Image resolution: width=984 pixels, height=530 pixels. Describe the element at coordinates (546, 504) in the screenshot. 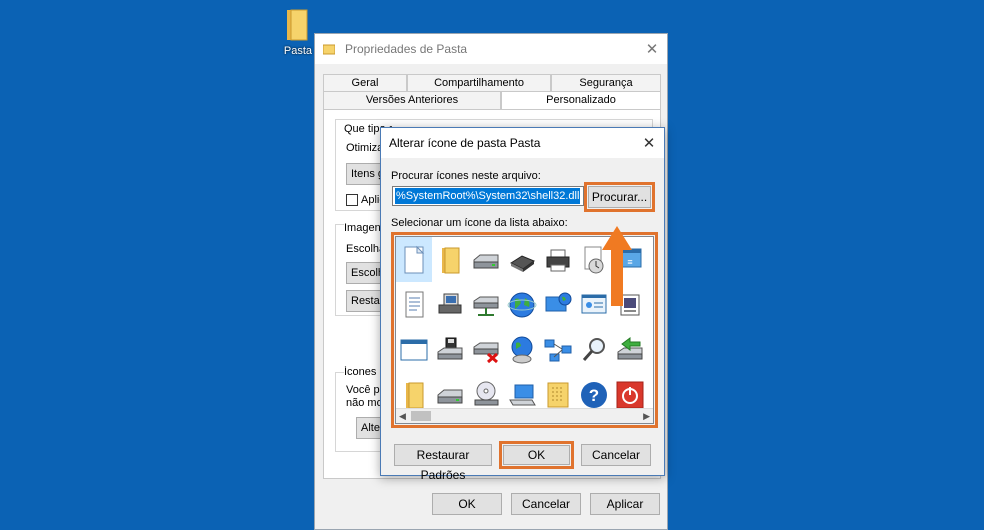

I see `props-cancel-button: Cancelar` at that location.